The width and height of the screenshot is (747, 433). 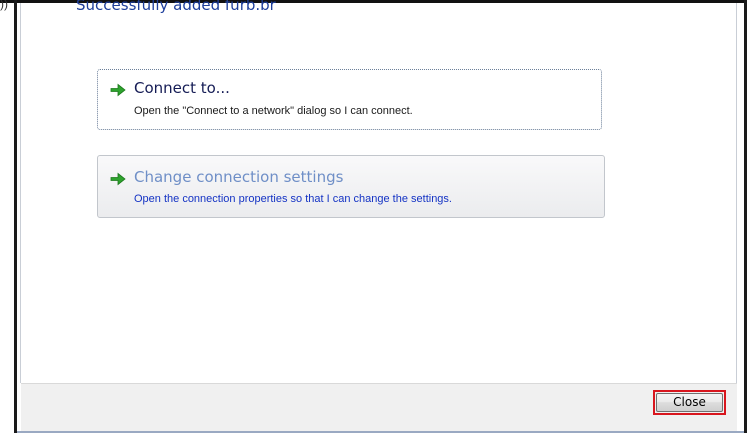 What do you see at coordinates (736, 193) in the screenshot?
I see `dialog-inner-border-right` at bounding box center [736, 193].